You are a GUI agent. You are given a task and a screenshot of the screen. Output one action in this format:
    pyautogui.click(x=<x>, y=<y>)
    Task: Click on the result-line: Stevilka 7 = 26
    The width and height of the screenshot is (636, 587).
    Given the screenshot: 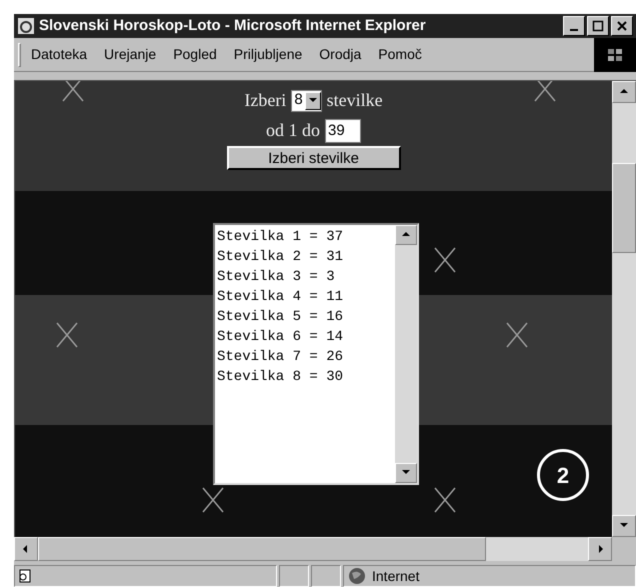 What is the action you would take?
    pyautogui.click(x=280, y=357)
    